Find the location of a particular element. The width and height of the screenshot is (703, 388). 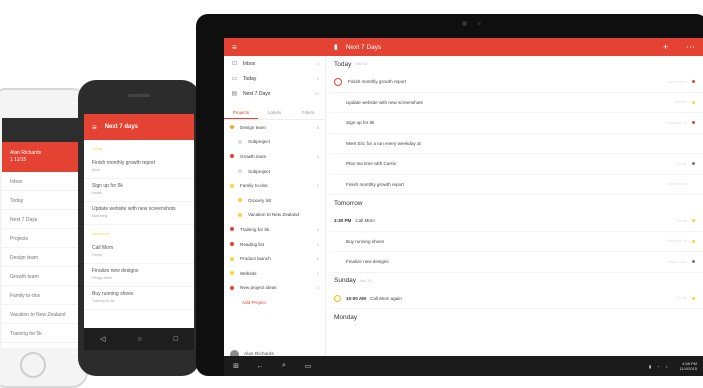

back-icon: ← is located at coordinates (260, 366).